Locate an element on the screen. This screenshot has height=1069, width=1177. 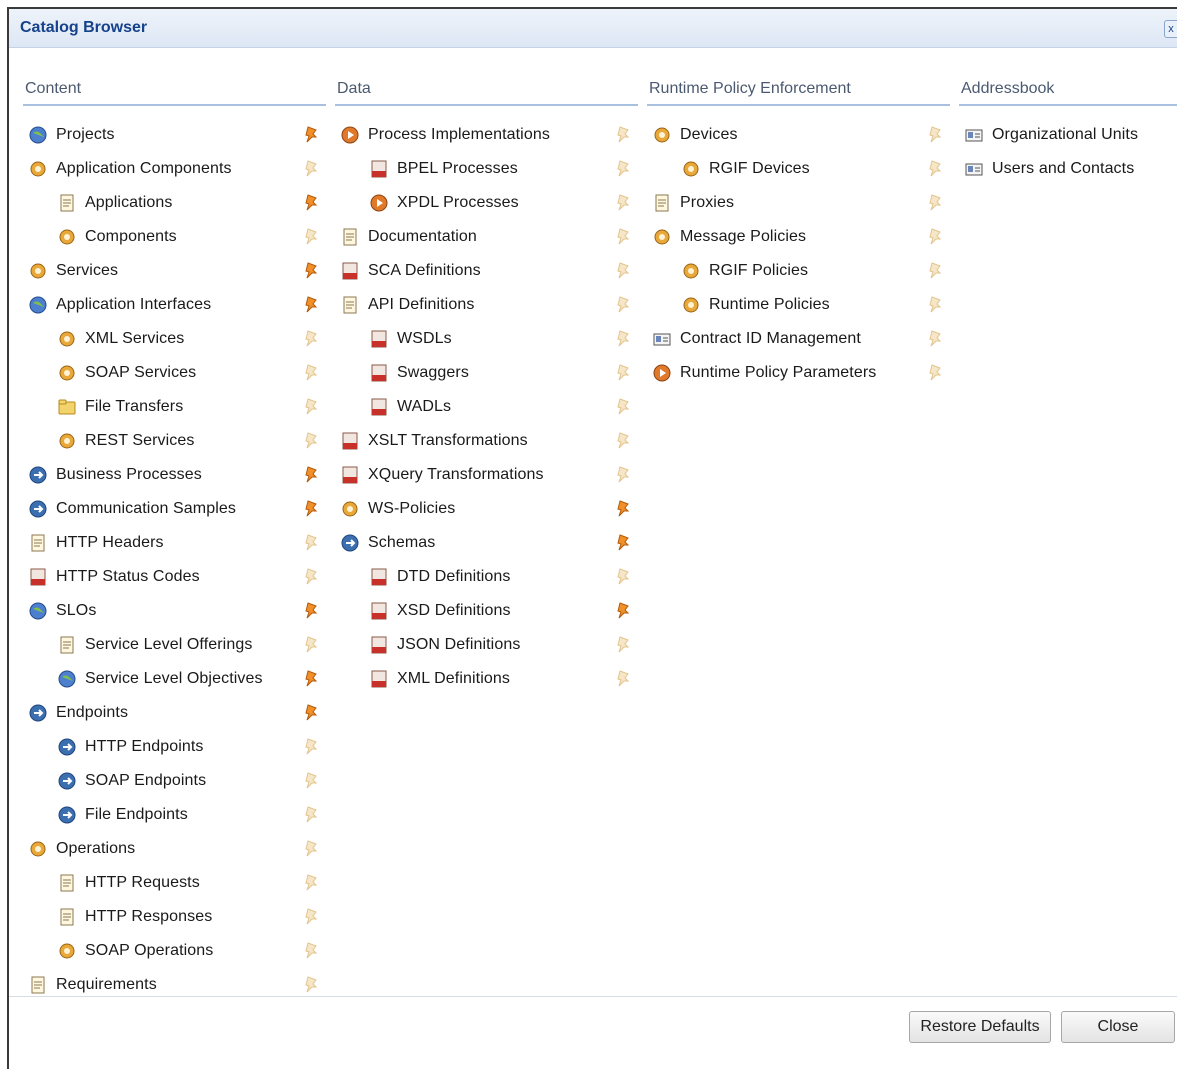
catalog-item-components: Components is located at coordinates (174, 237).